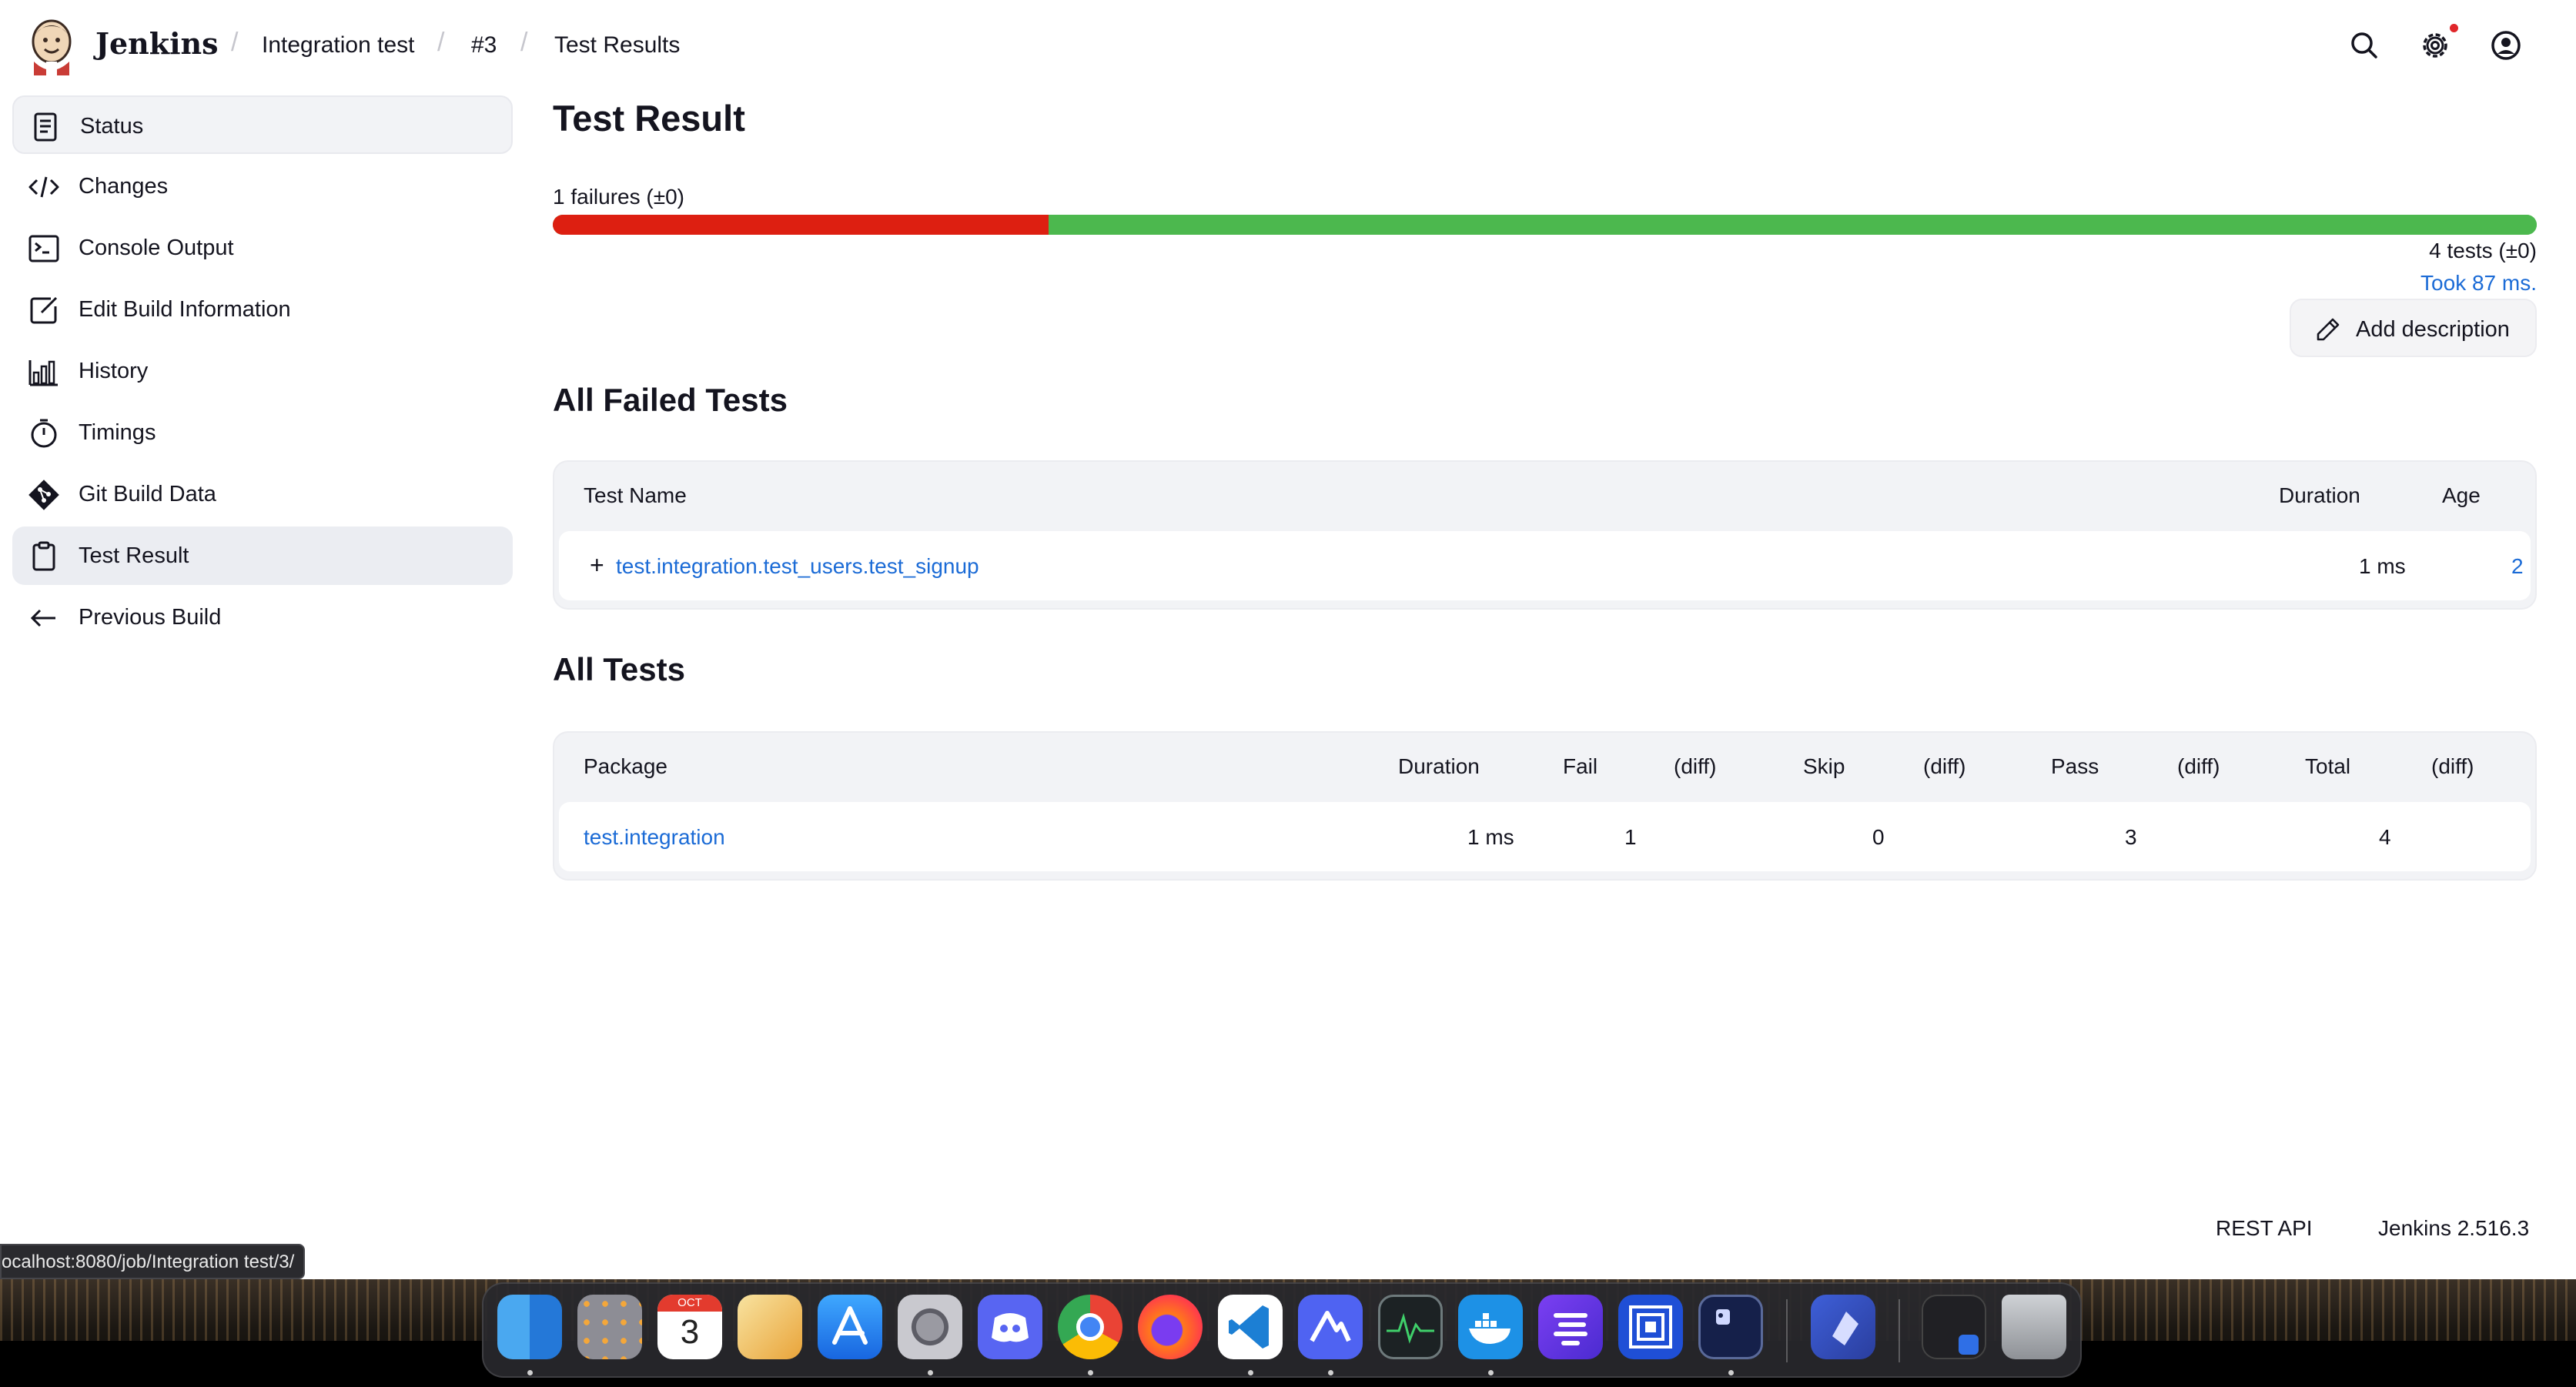 The width and height of the screenshot is (2576, 1387). I want to click on code-icon, so click(43, 187).